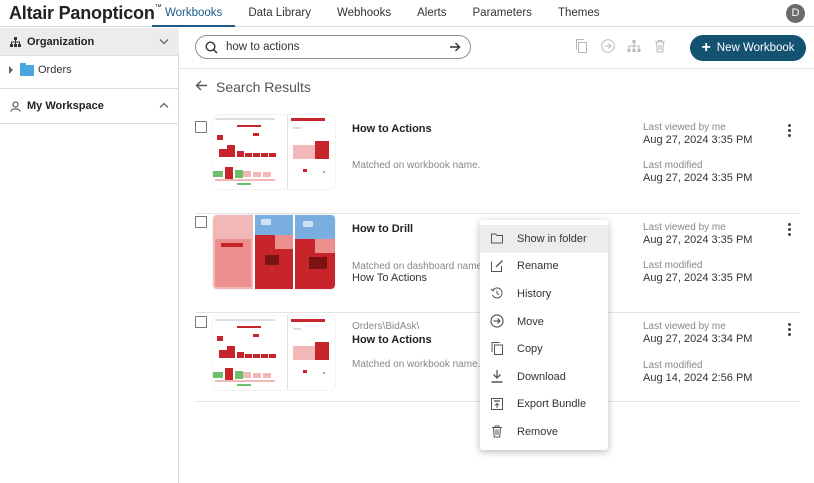 The width and height of the screenshot is (814, 483). I want to click on rename-icon, so click(497, 265).